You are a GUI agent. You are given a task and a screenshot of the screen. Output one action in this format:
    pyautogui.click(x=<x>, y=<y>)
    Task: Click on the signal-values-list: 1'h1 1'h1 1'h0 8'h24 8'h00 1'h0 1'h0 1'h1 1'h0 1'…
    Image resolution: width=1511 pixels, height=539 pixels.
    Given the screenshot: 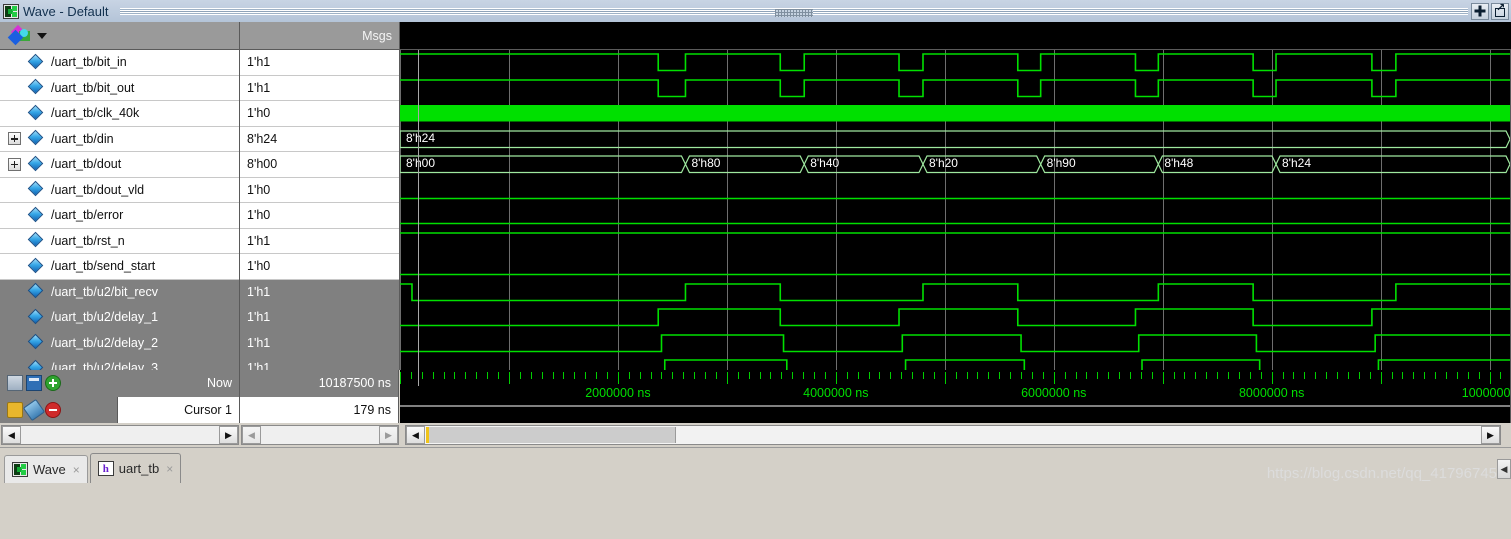 What is the action you would take?
    pyautogui.click(x=320, y=210)
    